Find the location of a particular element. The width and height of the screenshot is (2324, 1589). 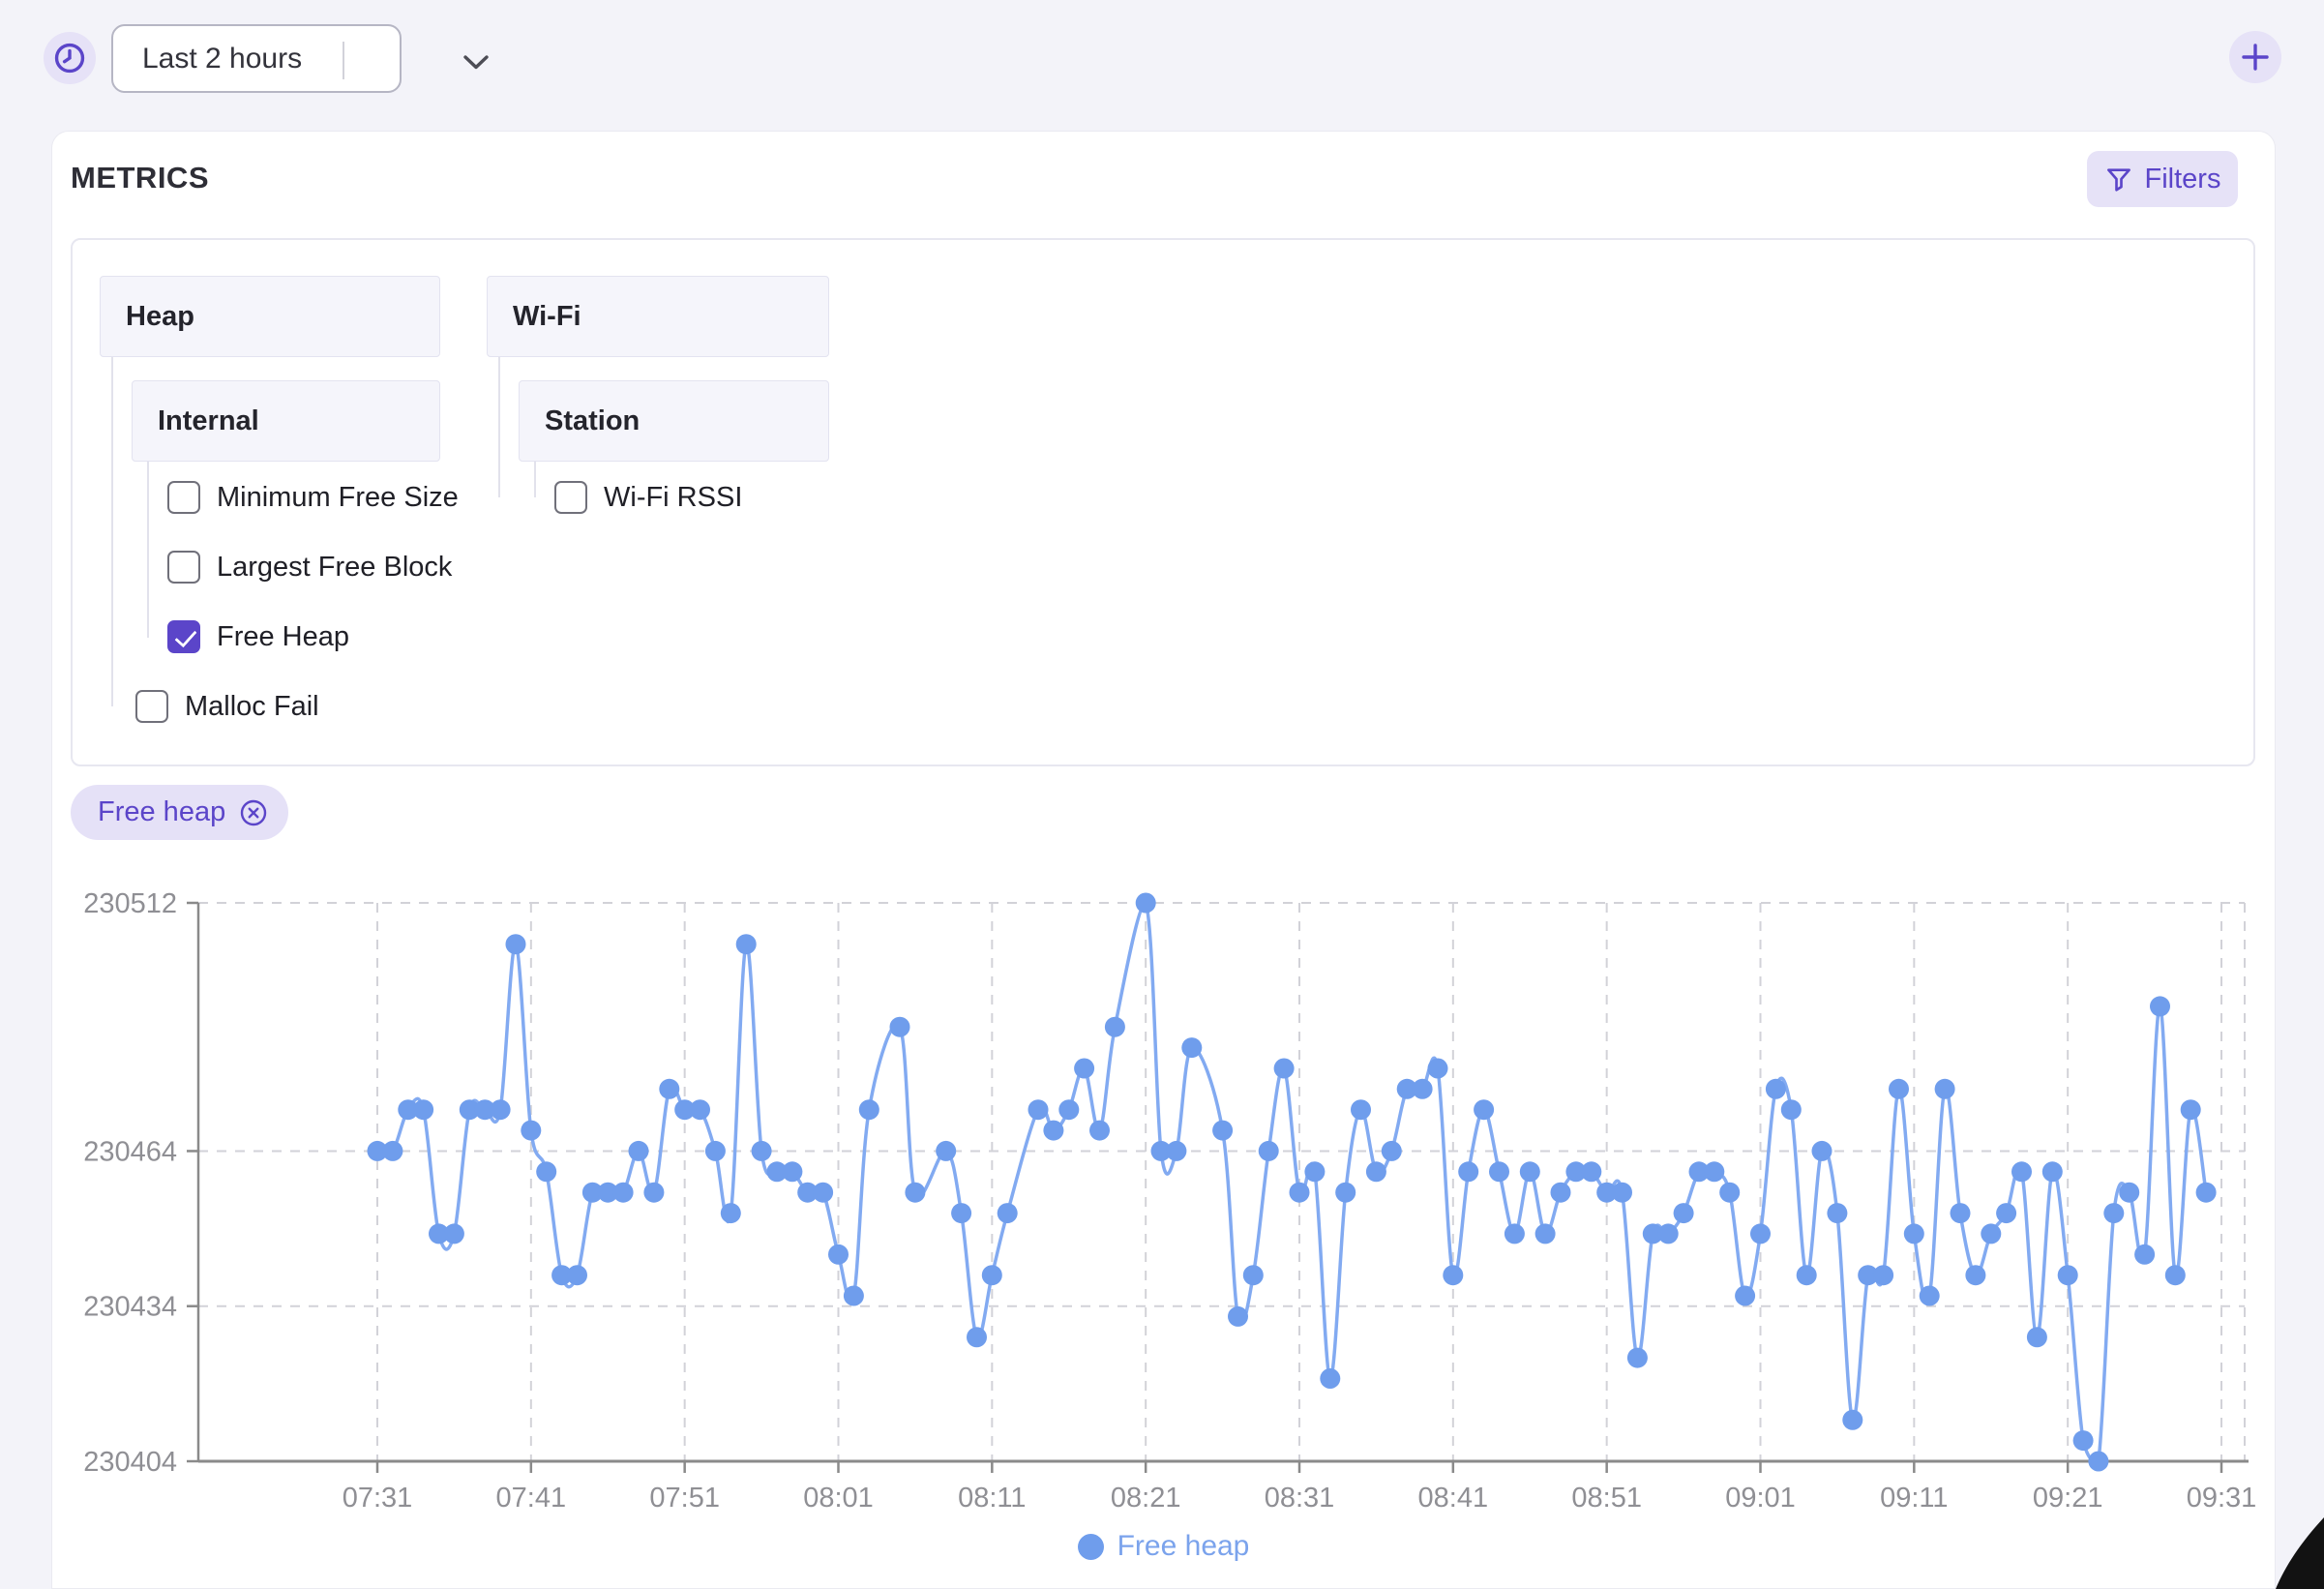

svg-text: 07:41 is located at coordinates (532, 1498).